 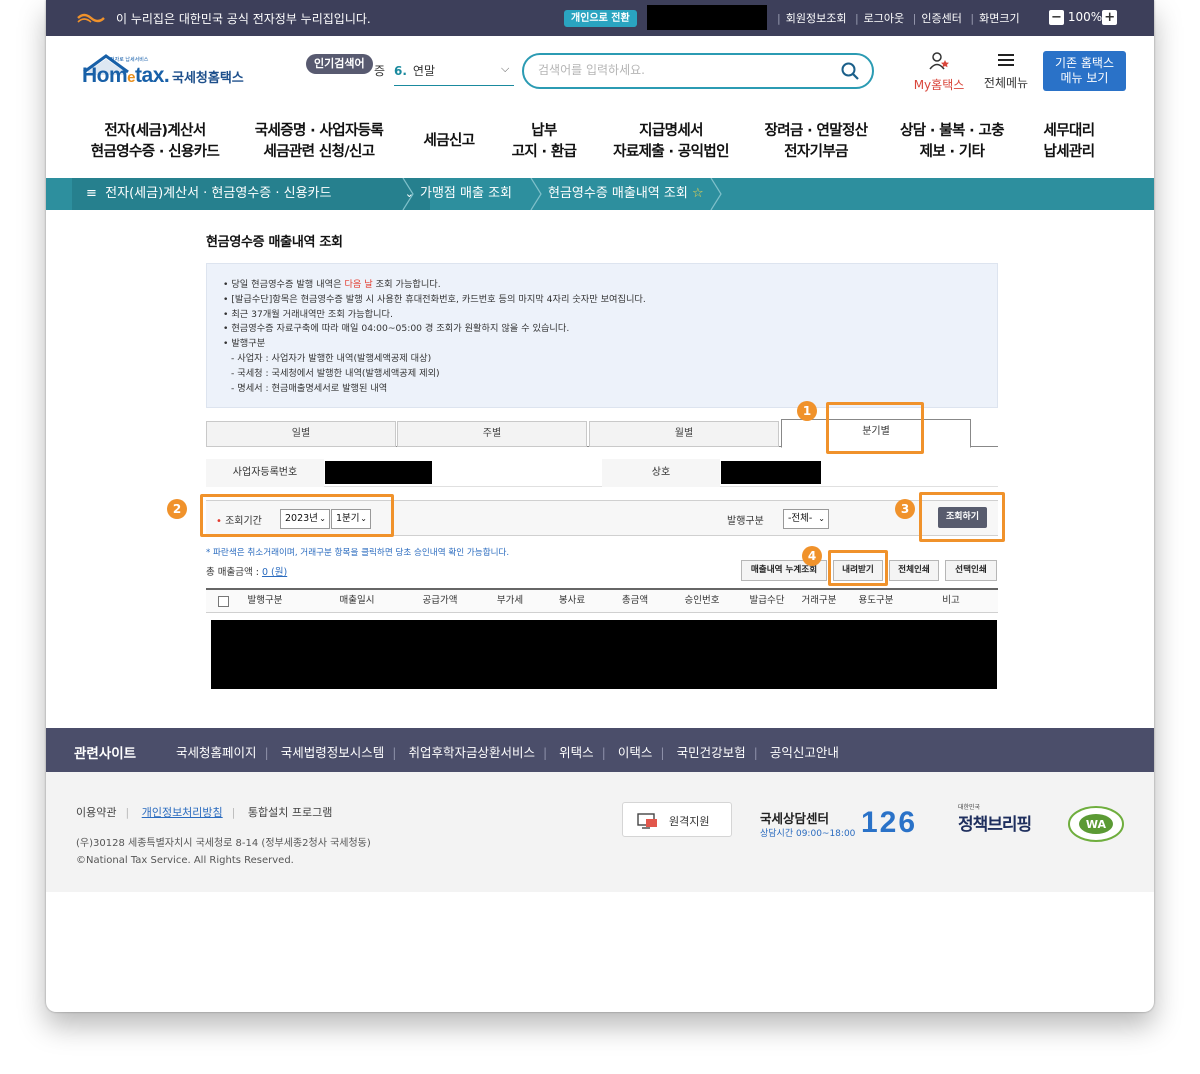 What do you see at coordinates (96, 812) in the screenshot?
I see `terms-link: 이용약관` at bounding box center [96, 812].